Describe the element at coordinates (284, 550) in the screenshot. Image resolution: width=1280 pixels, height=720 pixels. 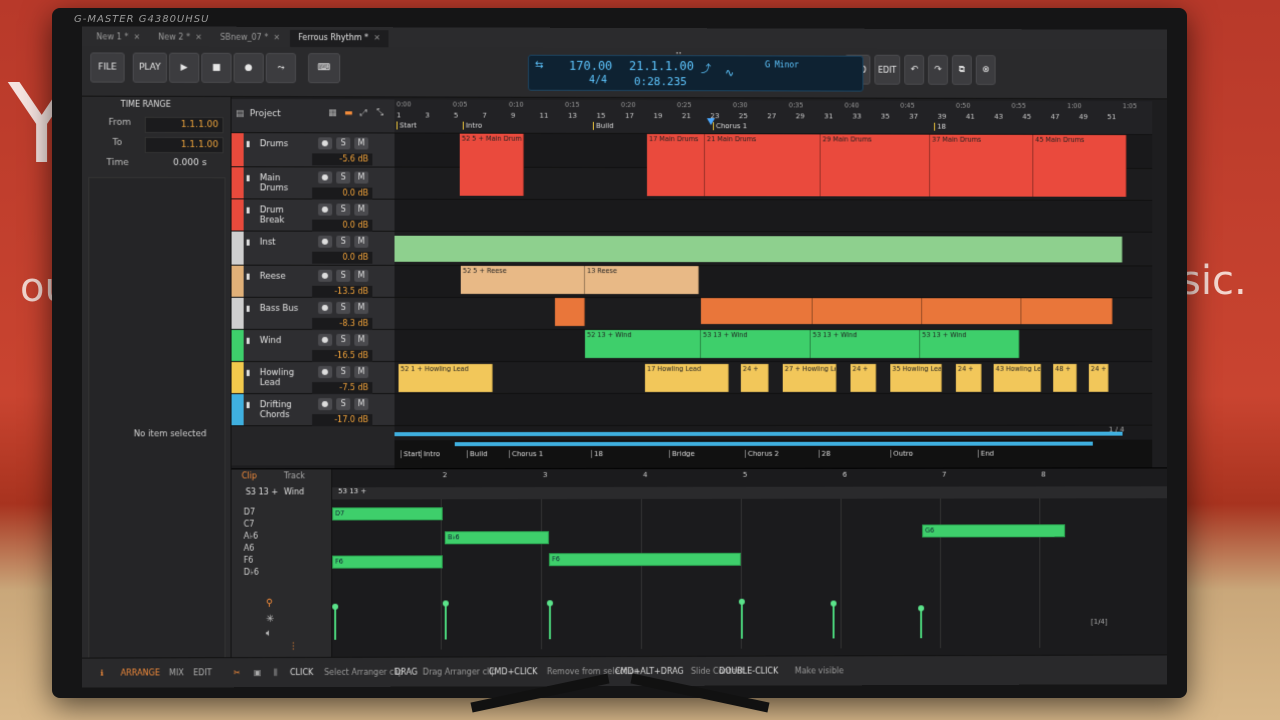
I see `piano-key: A6` at that location.